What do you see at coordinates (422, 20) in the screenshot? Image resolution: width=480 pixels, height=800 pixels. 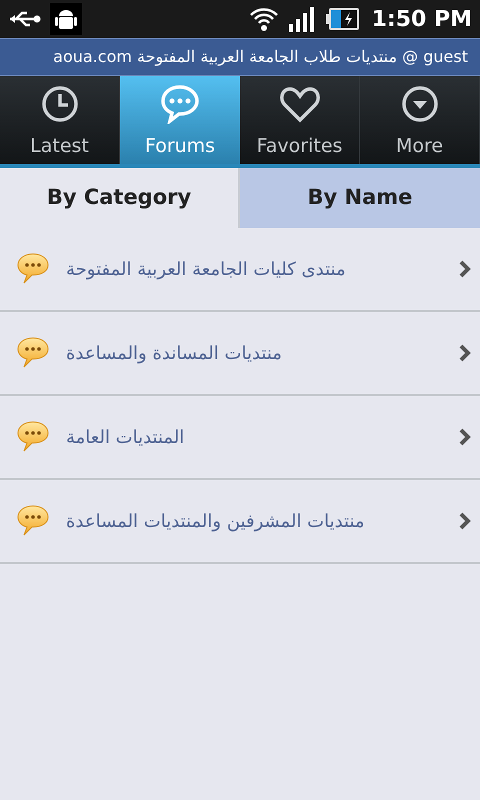 I see `status-time: 1:50 PM` at bounding box center [422, 20].